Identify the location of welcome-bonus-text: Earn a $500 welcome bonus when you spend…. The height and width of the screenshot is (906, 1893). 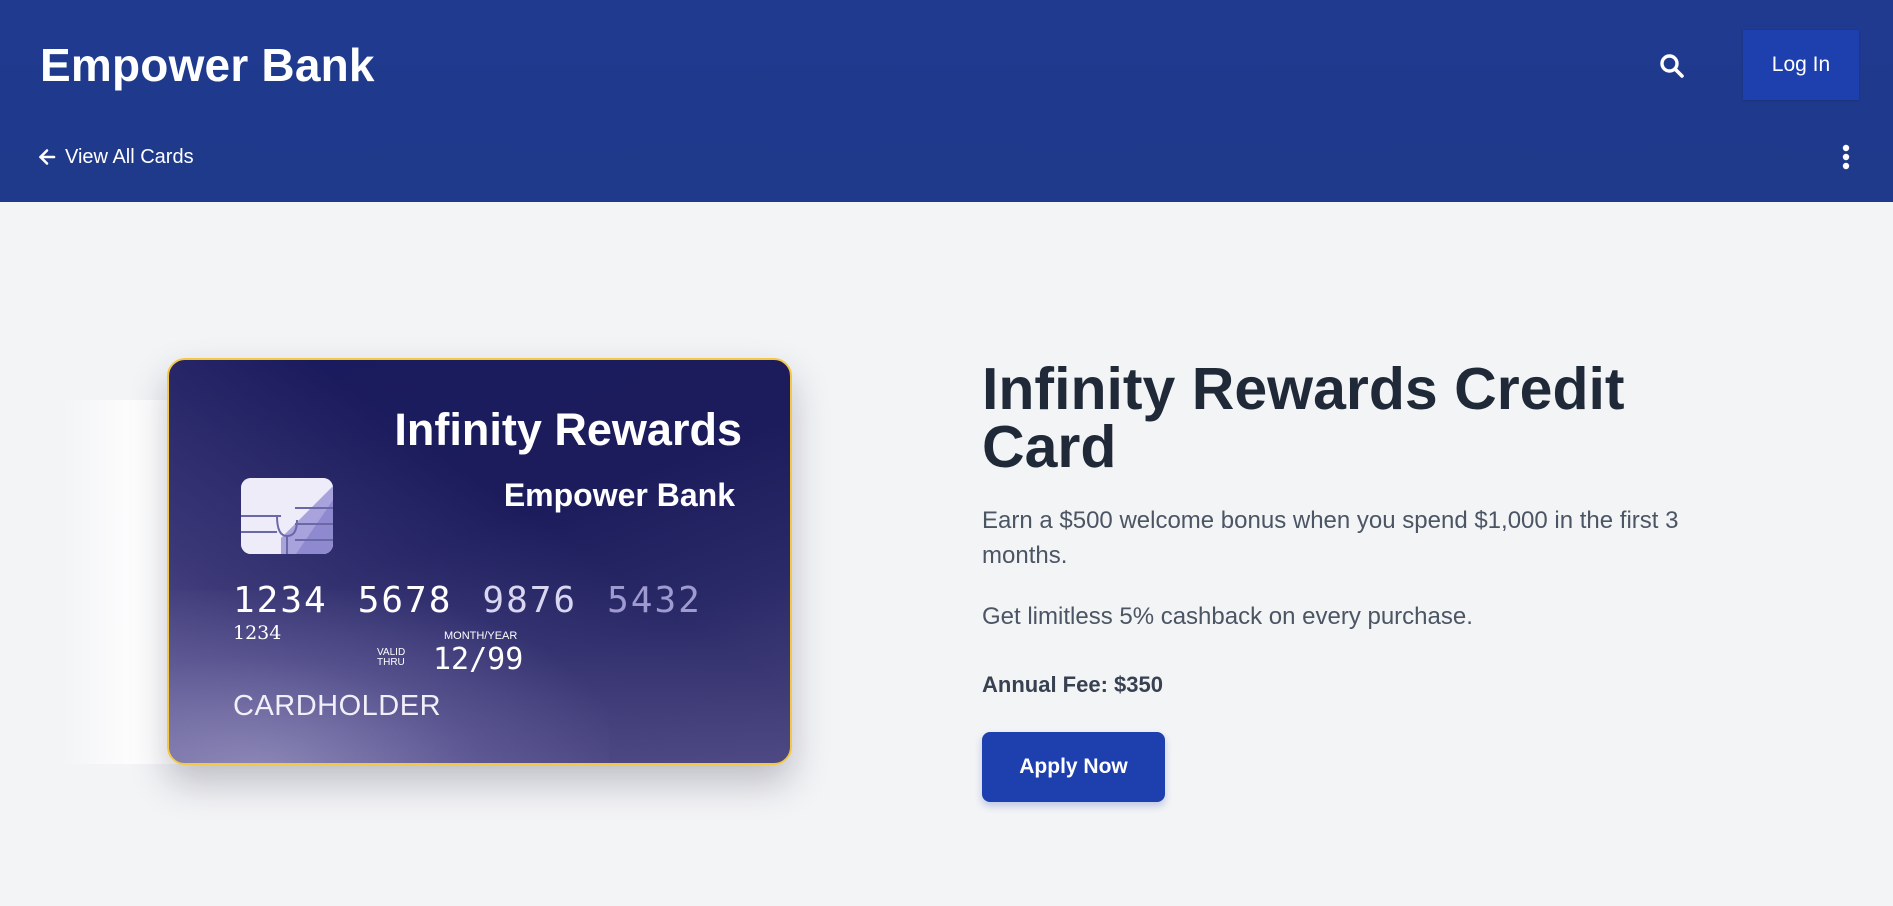
(1330, 538).